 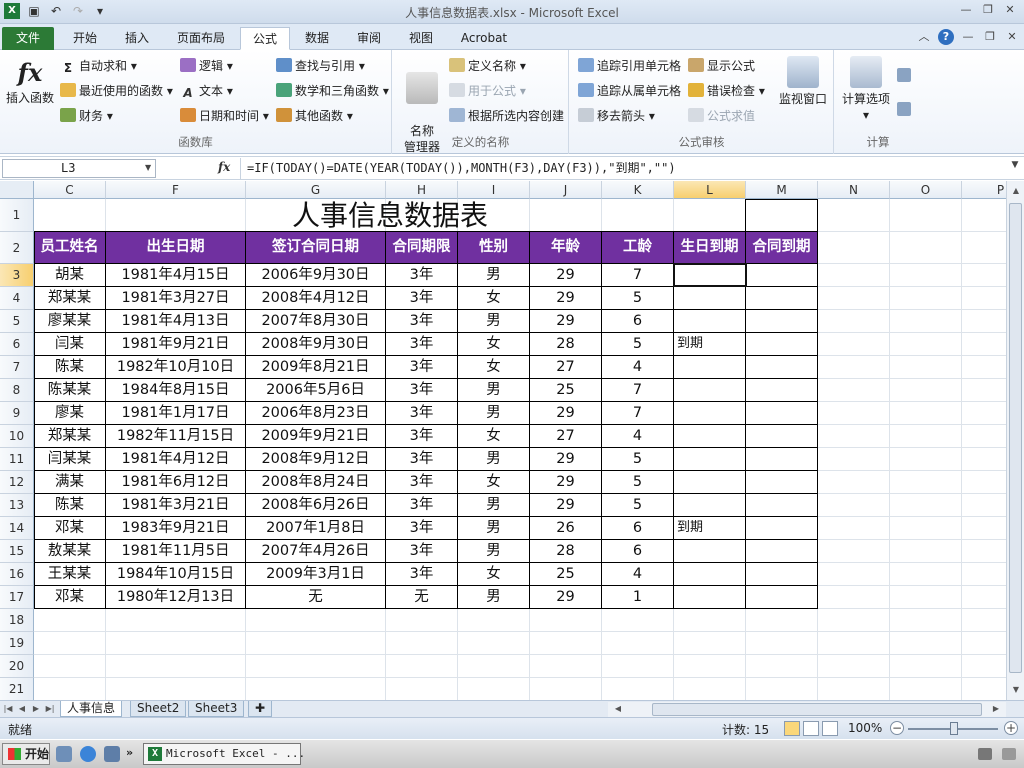 What do you see at coordinates (216, 709) in the screenshot?
I see `sheet-tab-sheet3: Sheet3` at bounding box center [216, 709].